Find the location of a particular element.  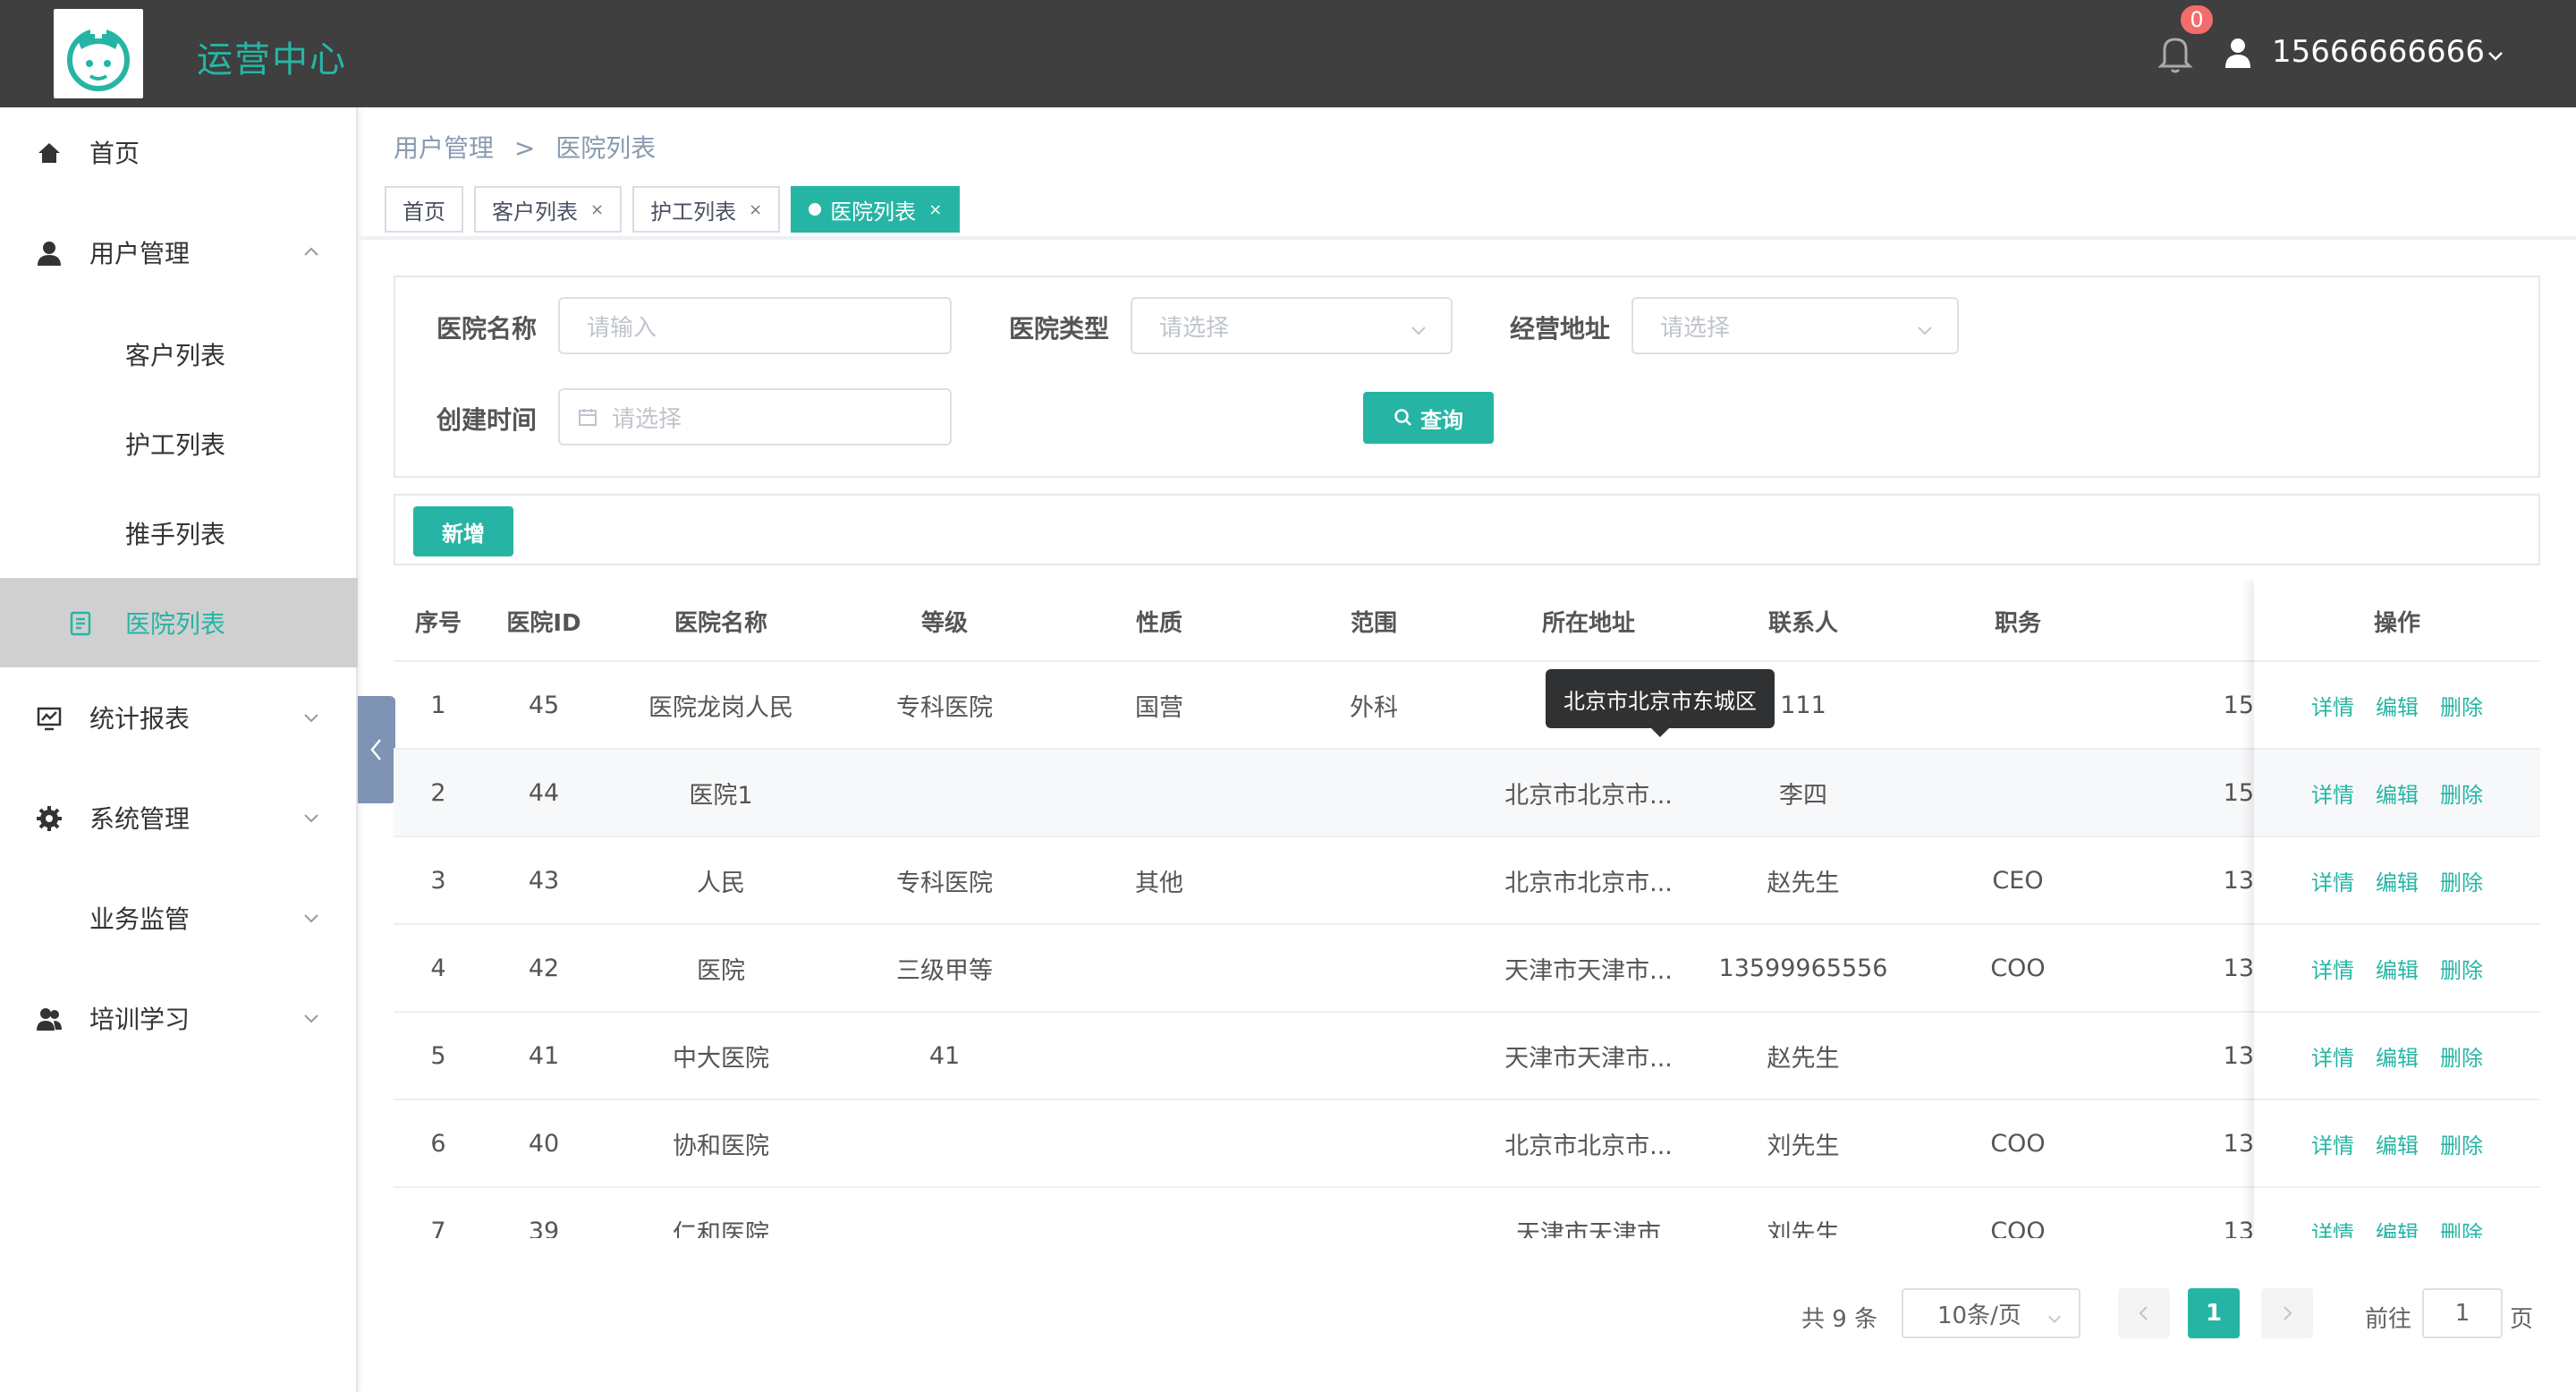

table-row: 6 40 协和医院 北京市北京市... 刘先生 COO 13 详情 编辑 删除 is located at coordinates (1467, 1144).